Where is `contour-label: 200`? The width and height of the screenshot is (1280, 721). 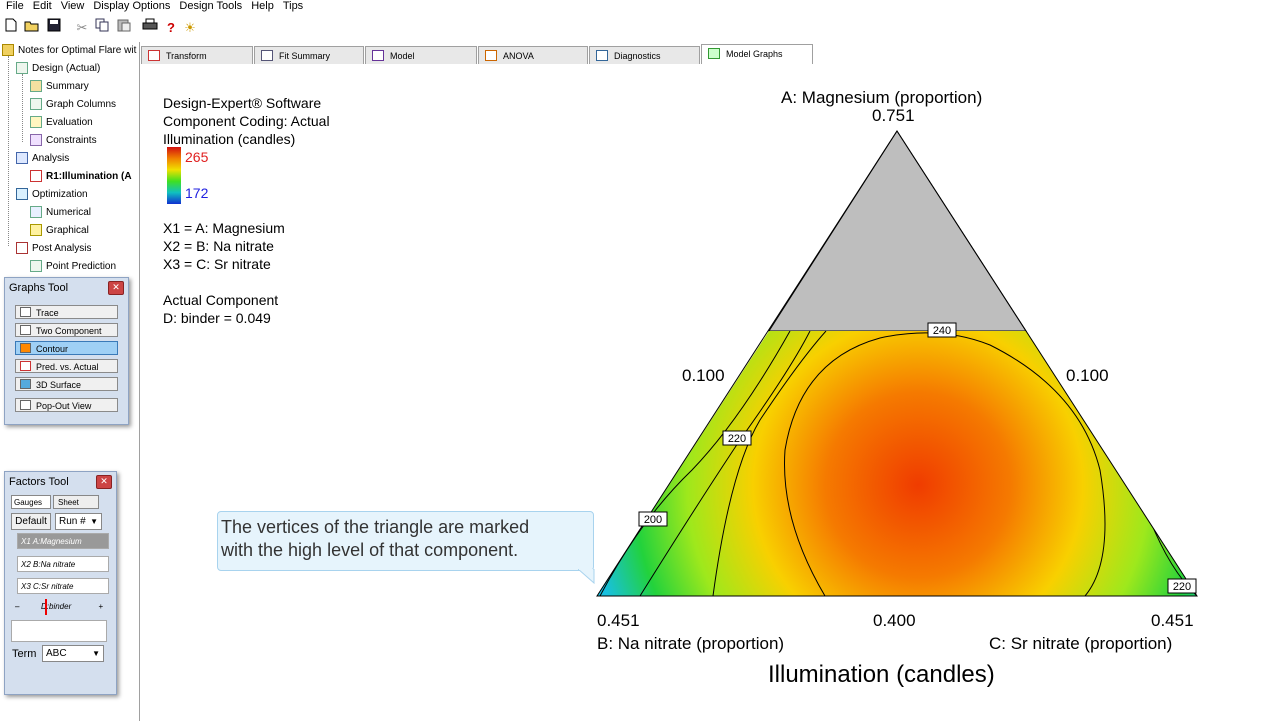 contour-label: 200 is located at coordinates (653, 520).